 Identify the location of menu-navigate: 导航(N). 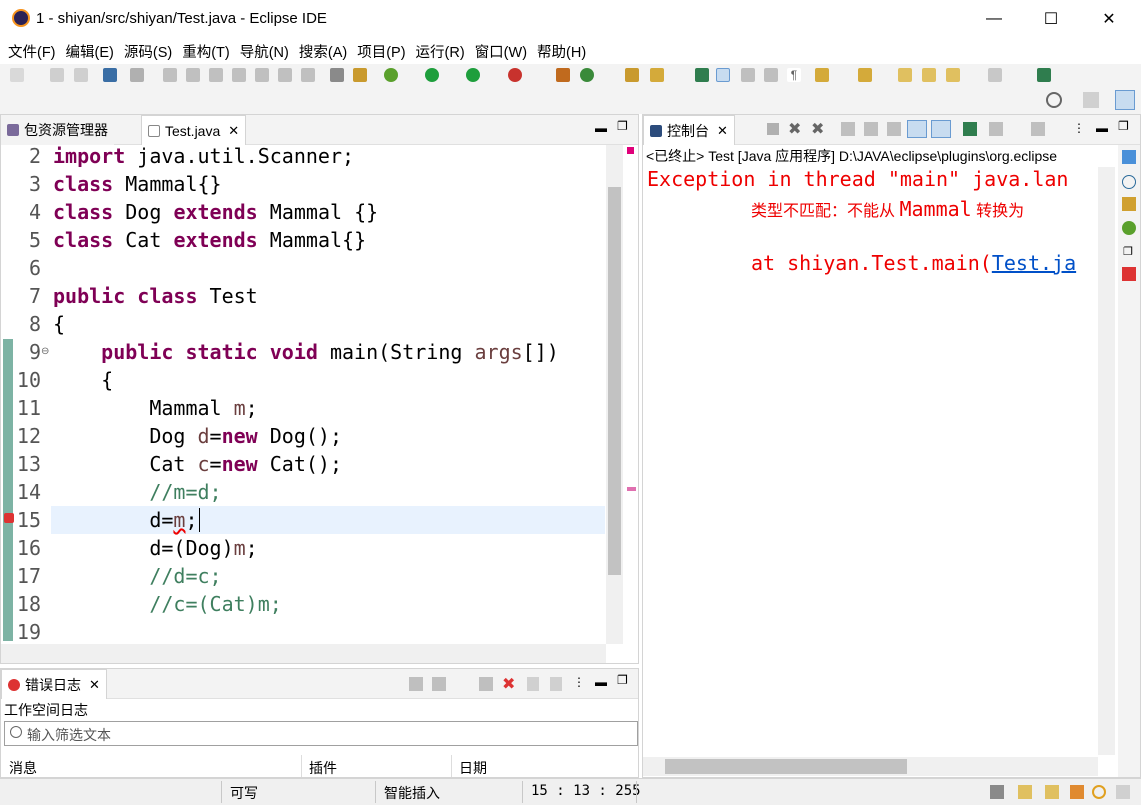
(264, 51).